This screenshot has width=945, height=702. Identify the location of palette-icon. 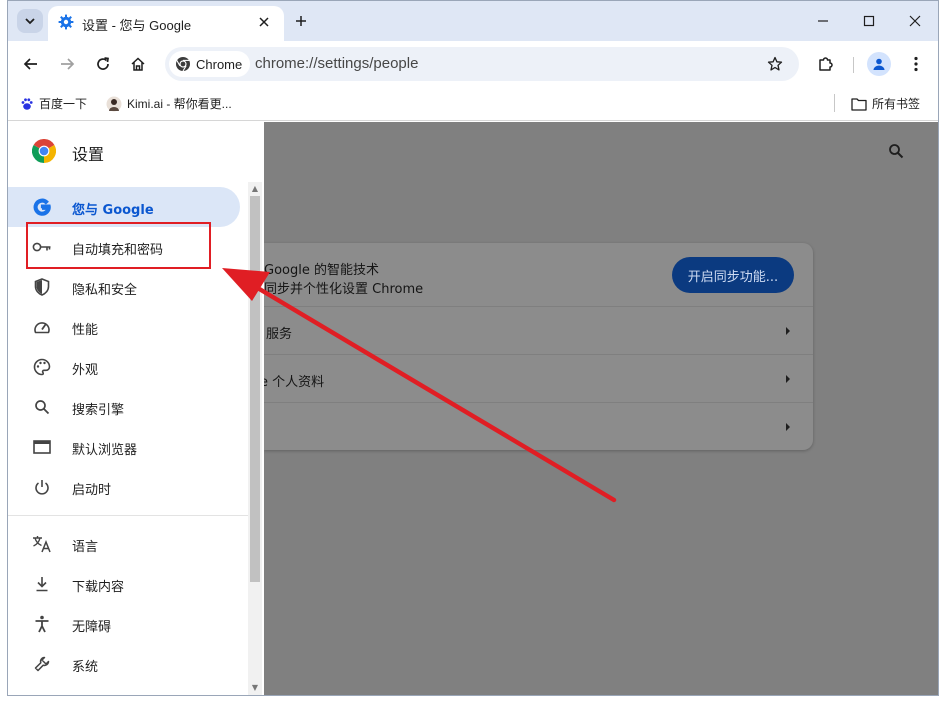
(42, 367).